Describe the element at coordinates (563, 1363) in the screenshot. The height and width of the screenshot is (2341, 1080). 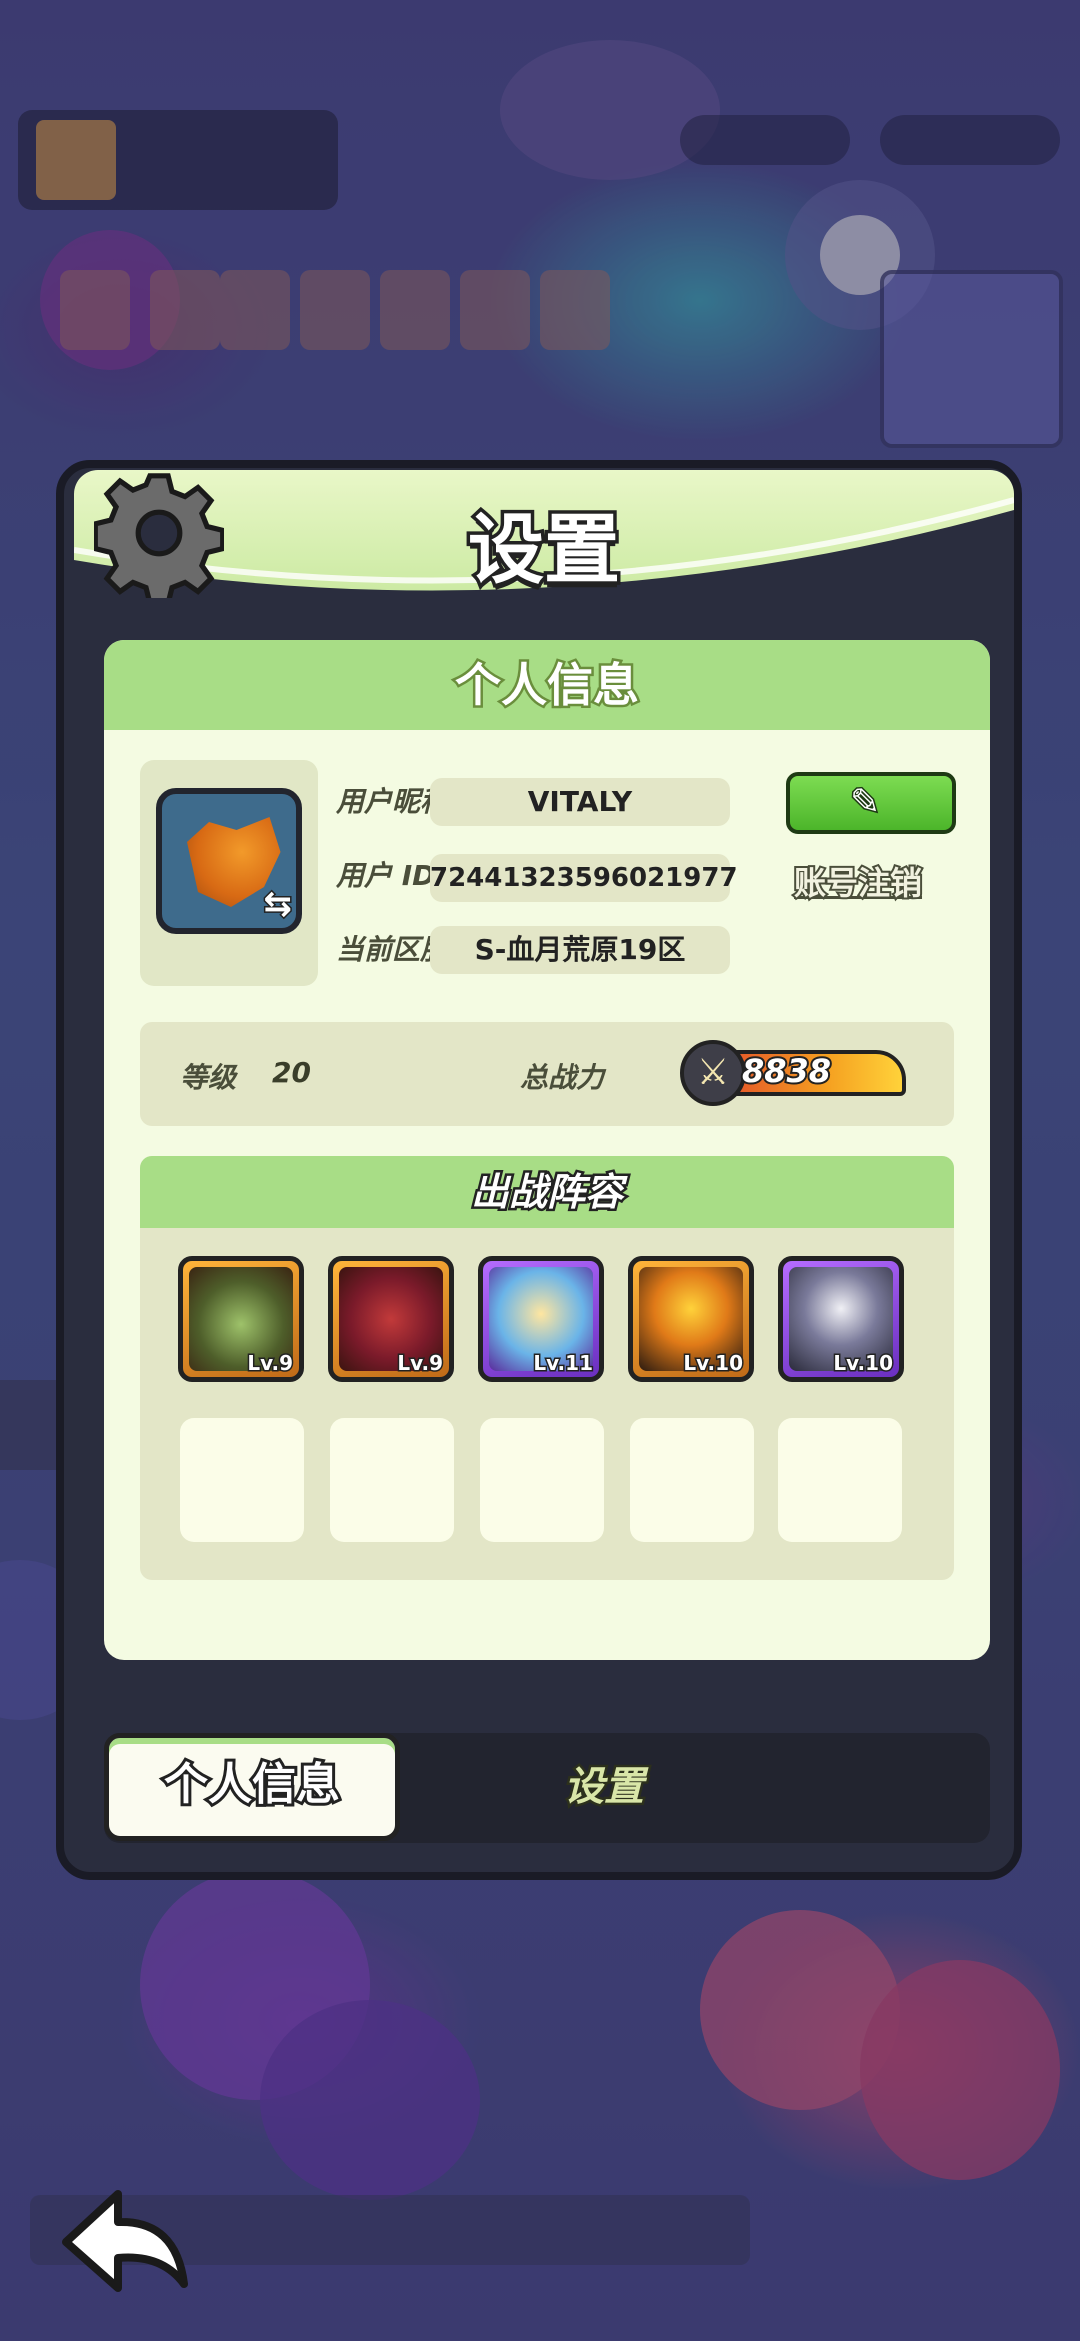
I see `hero-level: Lv.11` at that location.